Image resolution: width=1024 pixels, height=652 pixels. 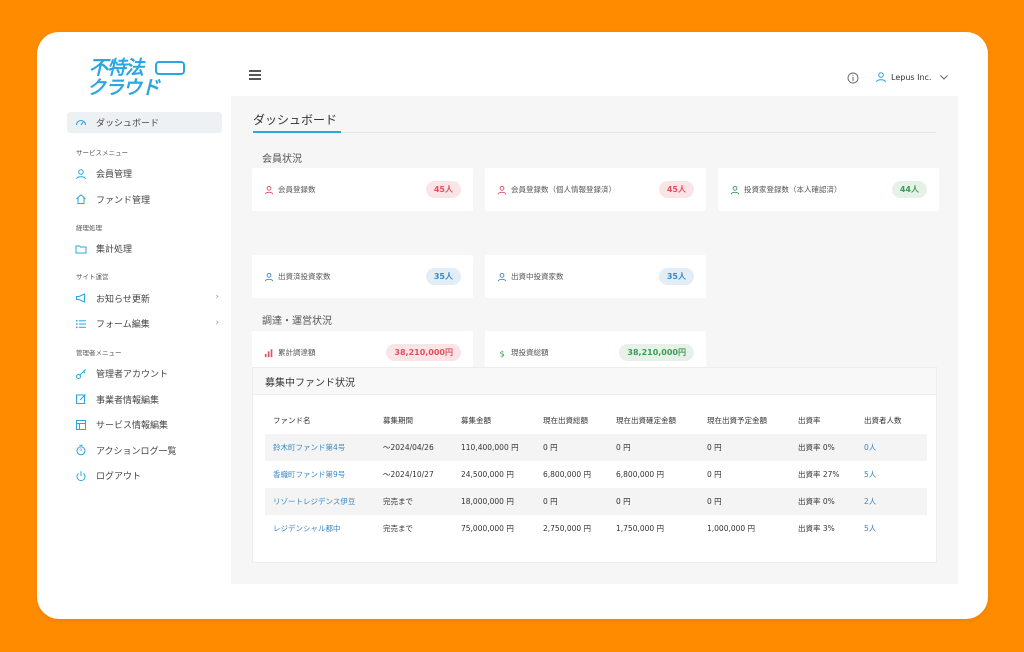 I want to click on list-icon, so click(x=81, y=324).